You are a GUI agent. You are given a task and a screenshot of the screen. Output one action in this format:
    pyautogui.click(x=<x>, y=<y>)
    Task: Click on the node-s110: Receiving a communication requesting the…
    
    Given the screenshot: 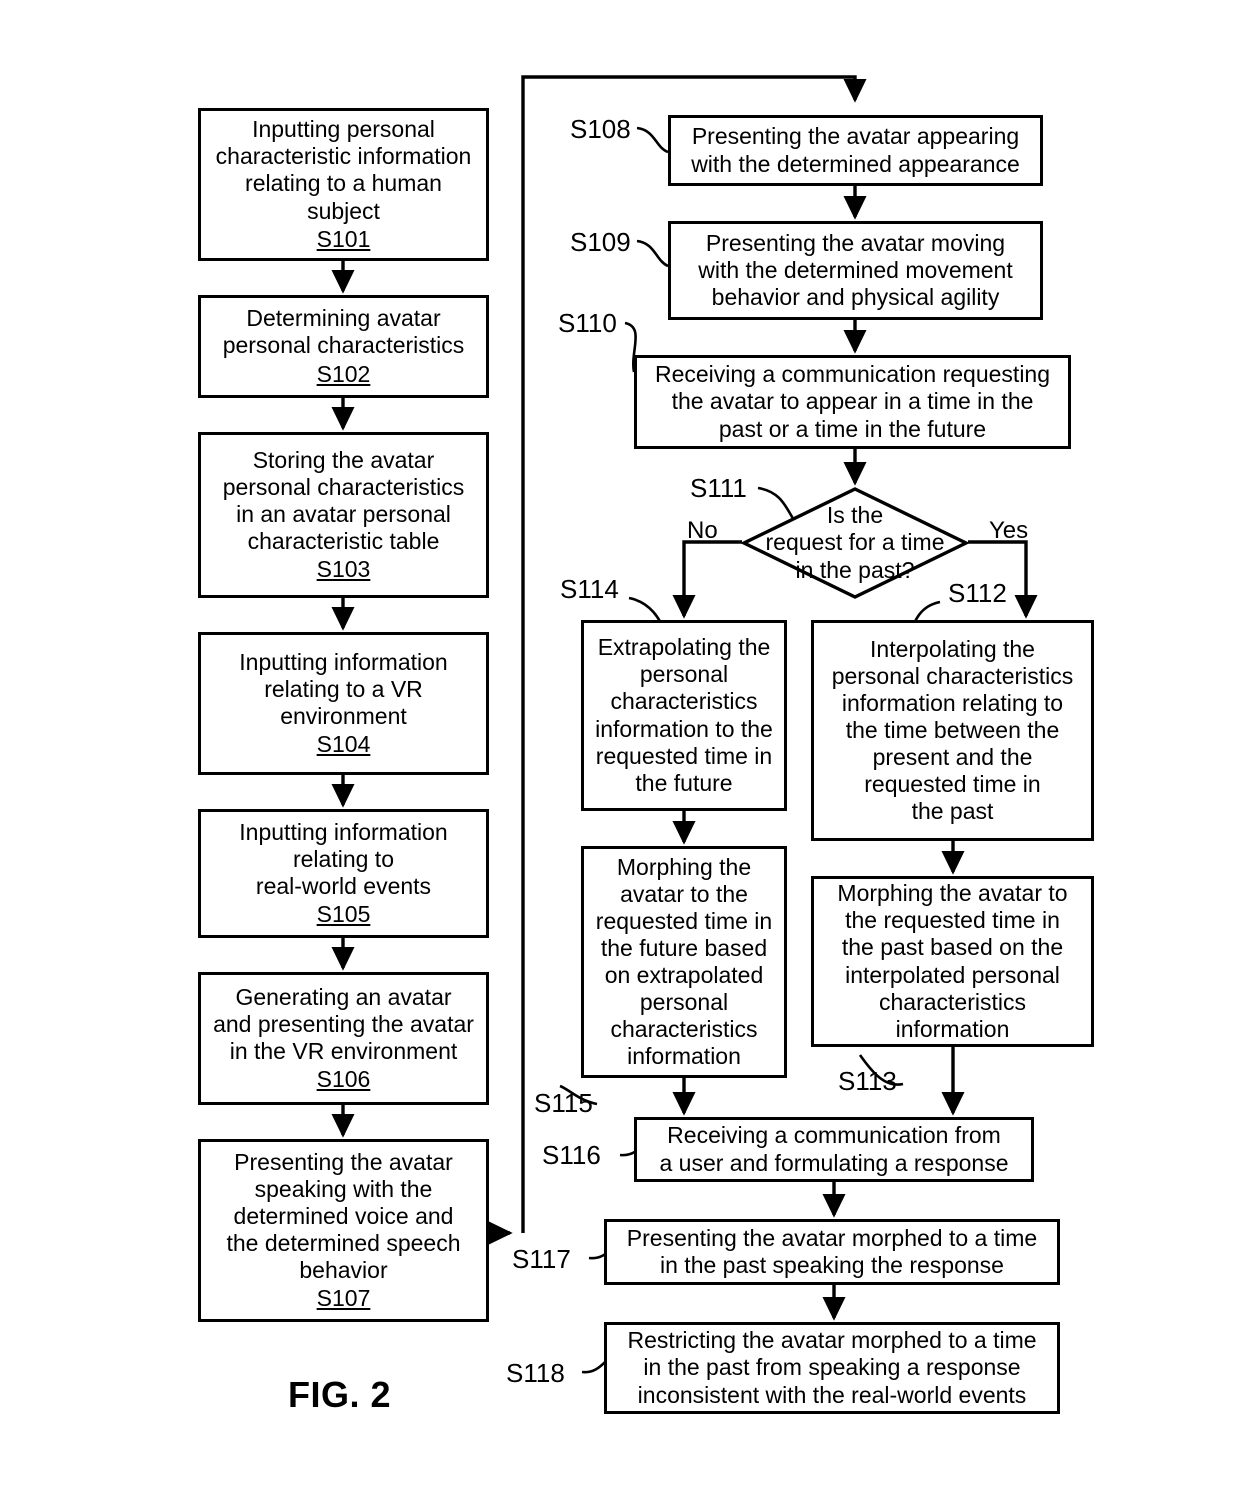 What is the action you would take?
    pyautogui.click(x=852, y=402)
    